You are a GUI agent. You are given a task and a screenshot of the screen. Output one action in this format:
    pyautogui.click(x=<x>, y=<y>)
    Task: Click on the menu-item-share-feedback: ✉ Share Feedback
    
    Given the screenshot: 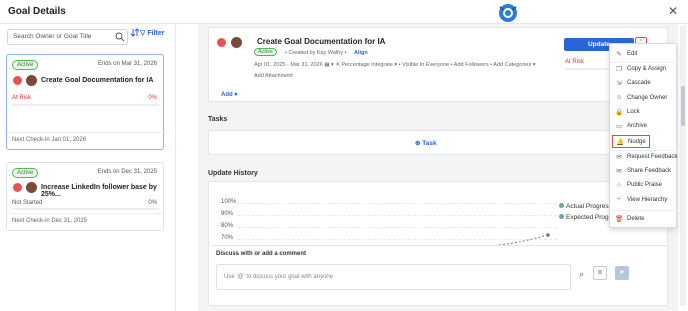 What is the action you would take?
    pyautogui.click(x=644, y=171)
    